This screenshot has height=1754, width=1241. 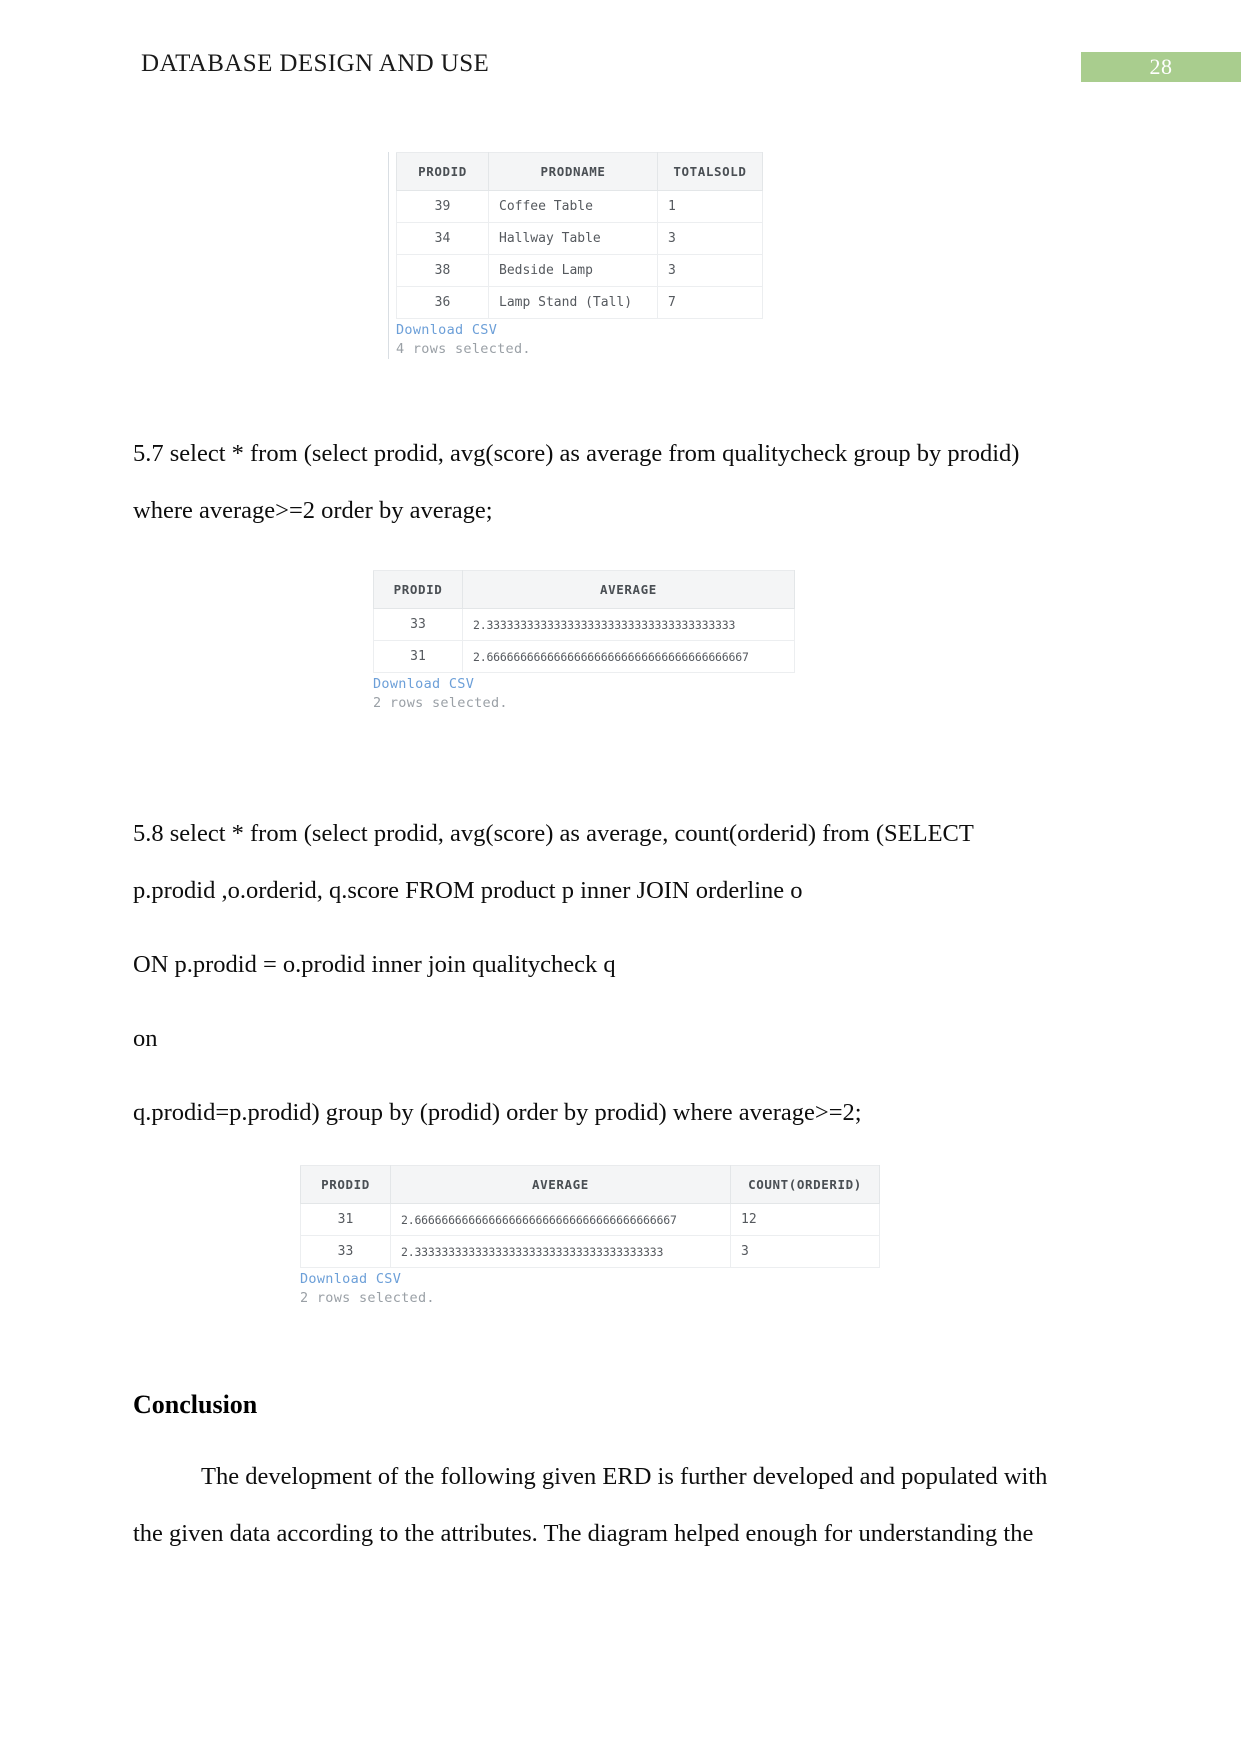 I want to click on table-header-row: PRODID PRODNAME TOTALSOLD, so click(x=579, y=171).